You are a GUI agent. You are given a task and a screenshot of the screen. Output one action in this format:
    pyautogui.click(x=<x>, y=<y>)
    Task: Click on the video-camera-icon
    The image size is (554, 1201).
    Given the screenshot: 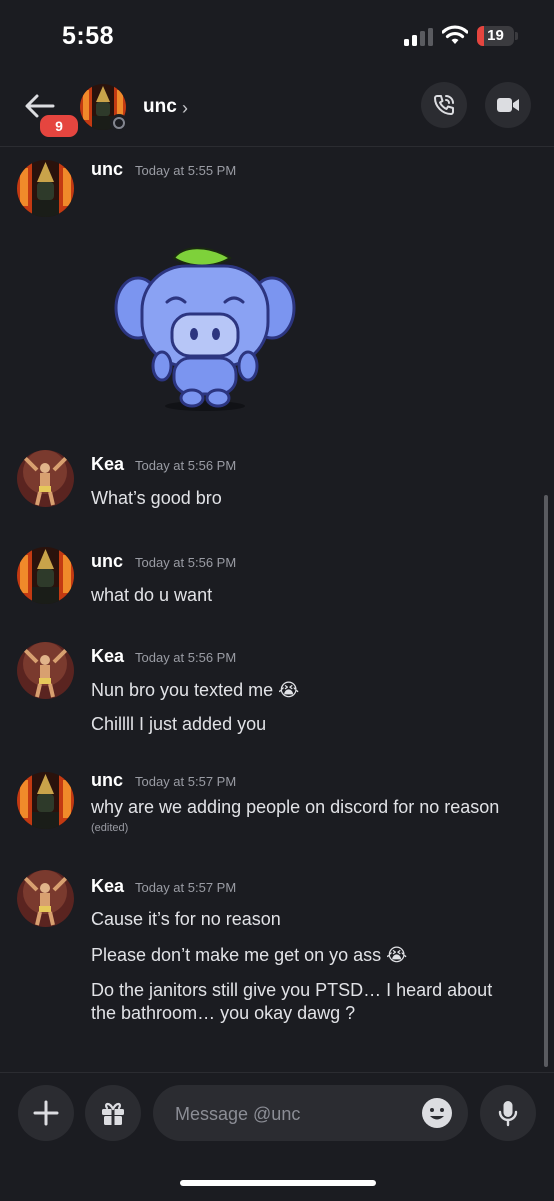 What is the action you would take?
    pyautogui.click(x=508, y=105)
    